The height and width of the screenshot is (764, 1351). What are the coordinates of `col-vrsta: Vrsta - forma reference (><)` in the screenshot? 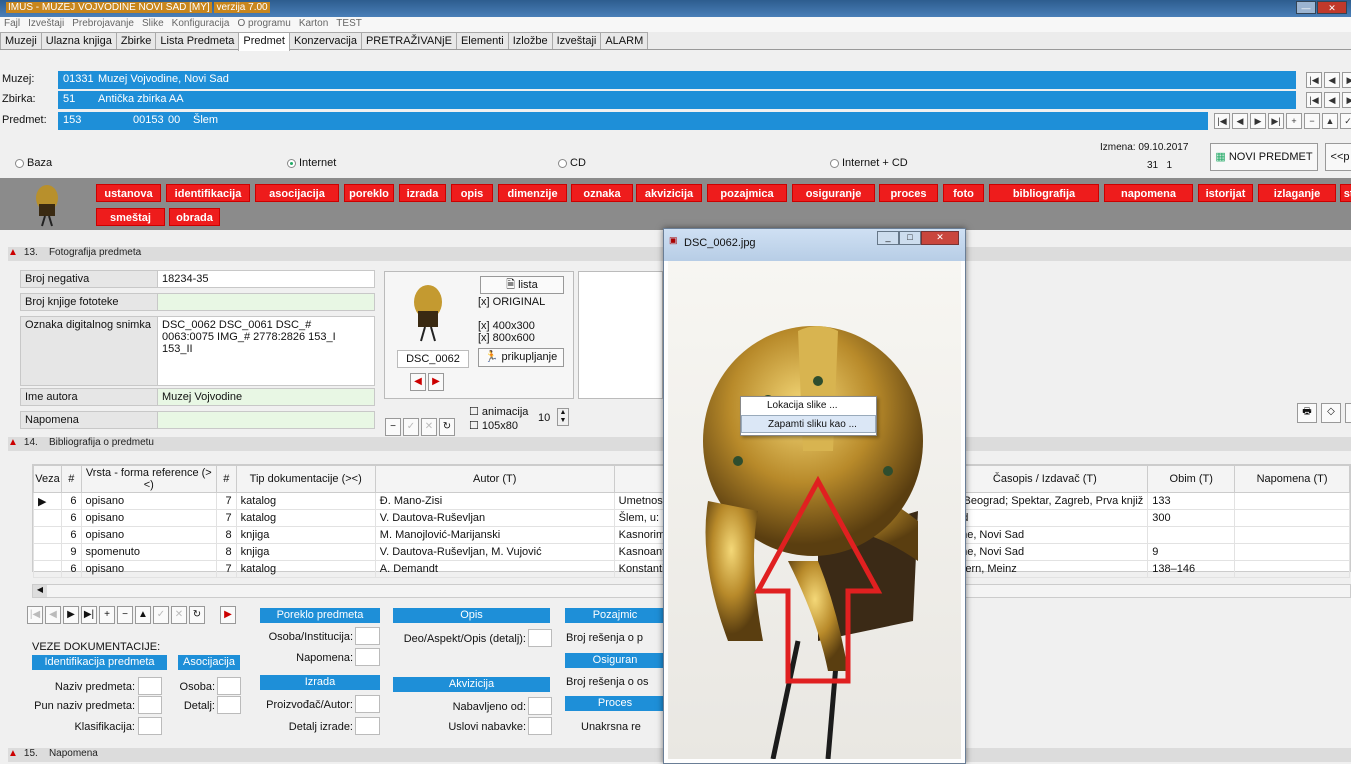 It's located at (149, 479).